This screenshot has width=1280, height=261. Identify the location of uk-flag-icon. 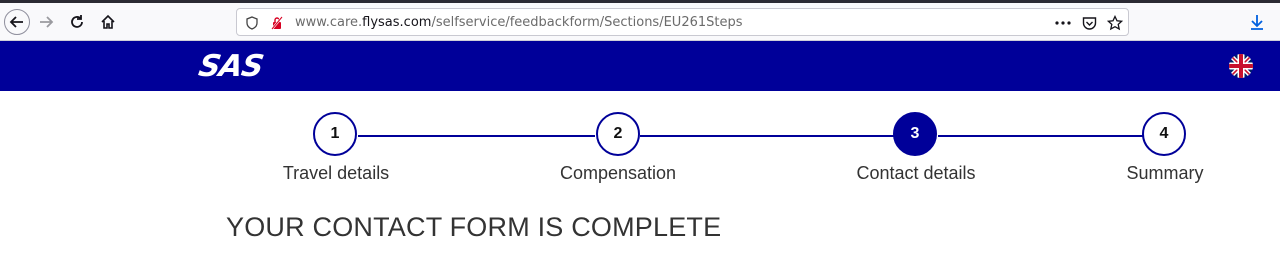
(1241, 66).